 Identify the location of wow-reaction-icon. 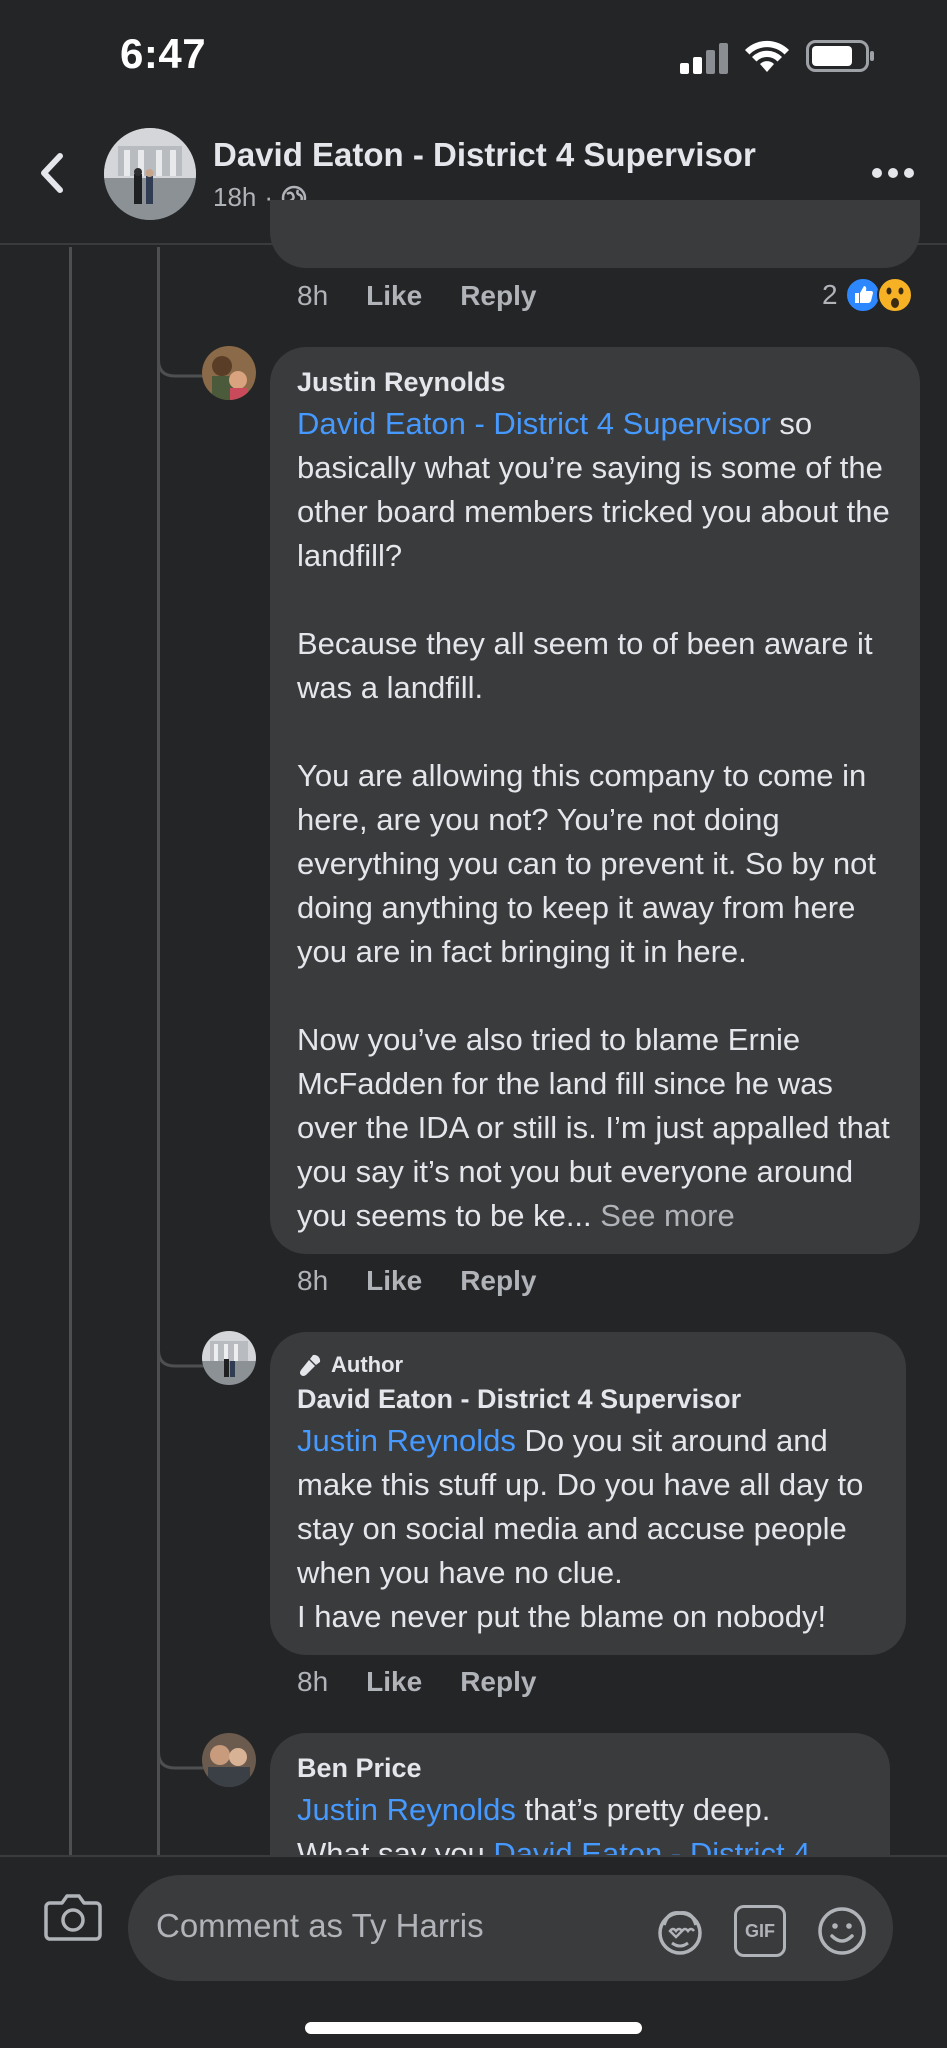
(894, 295).